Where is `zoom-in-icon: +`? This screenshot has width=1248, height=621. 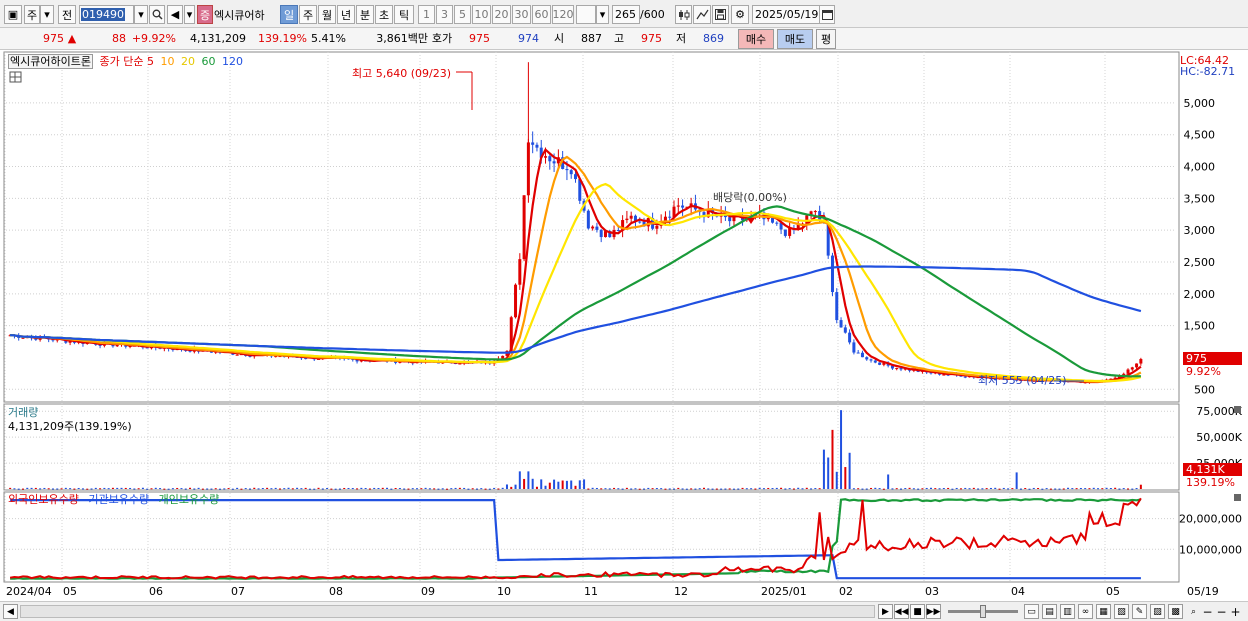 zoom-in-icon: + is located at coordinates (1235, 611).